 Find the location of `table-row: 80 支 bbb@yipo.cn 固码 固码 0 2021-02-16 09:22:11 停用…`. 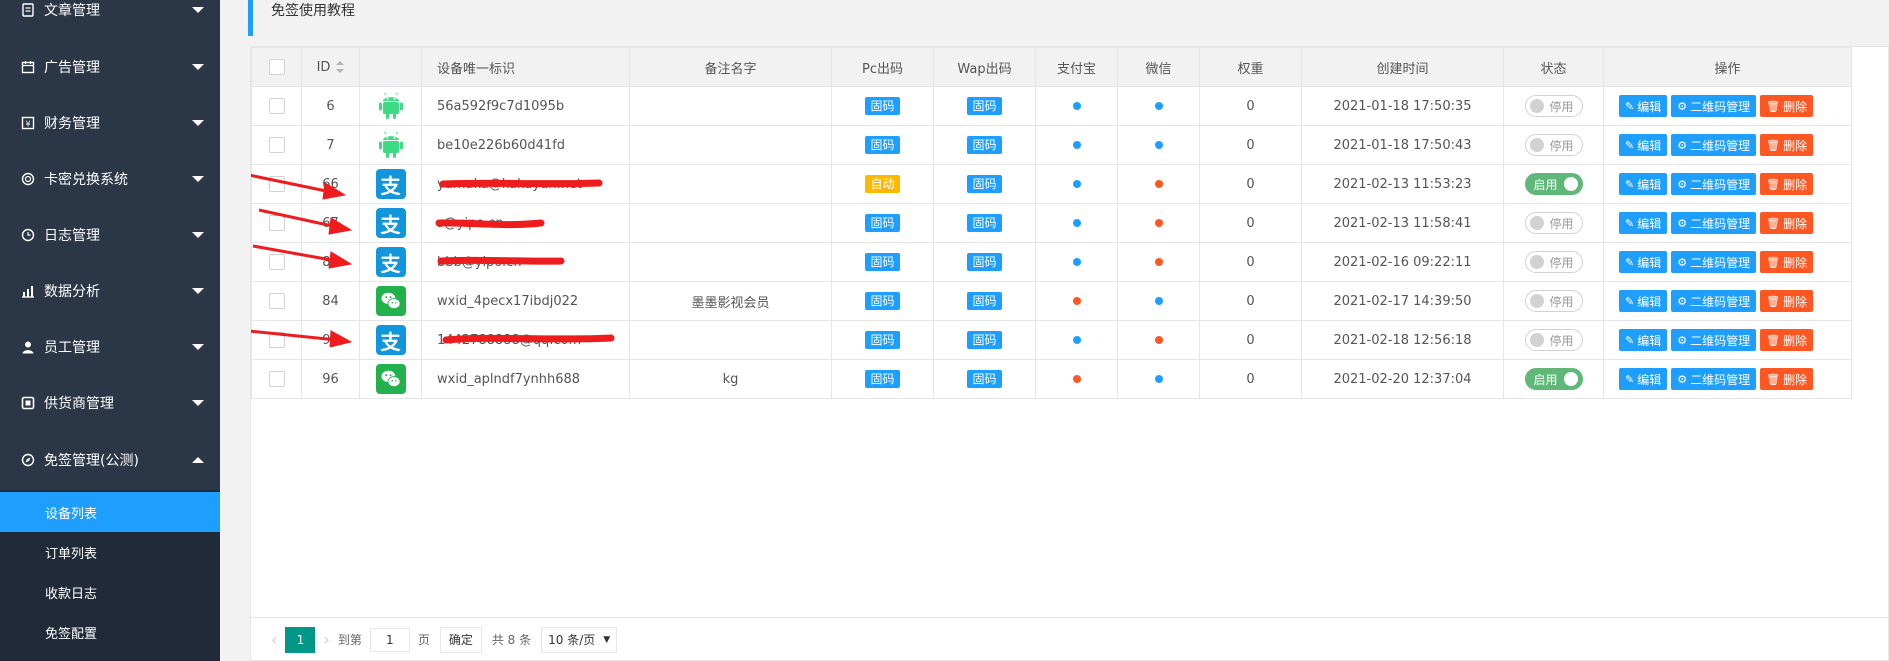

table-row: 80 支 bbb@yipo.cn 固码 固码 0 2021-02-16 09:22:11 停用… is located at coordinates (1051, 262).